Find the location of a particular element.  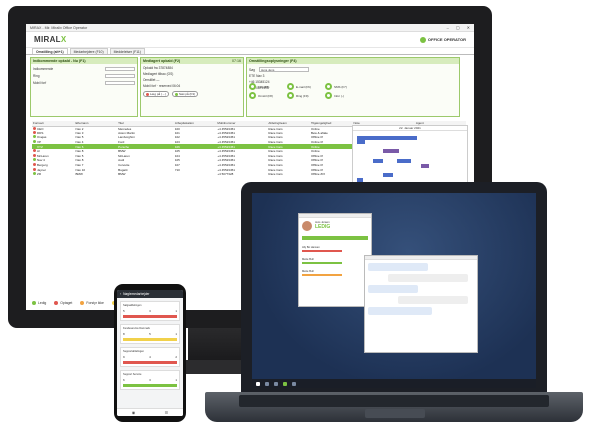

table-cell: ZR is located at coordinates (53, 174).